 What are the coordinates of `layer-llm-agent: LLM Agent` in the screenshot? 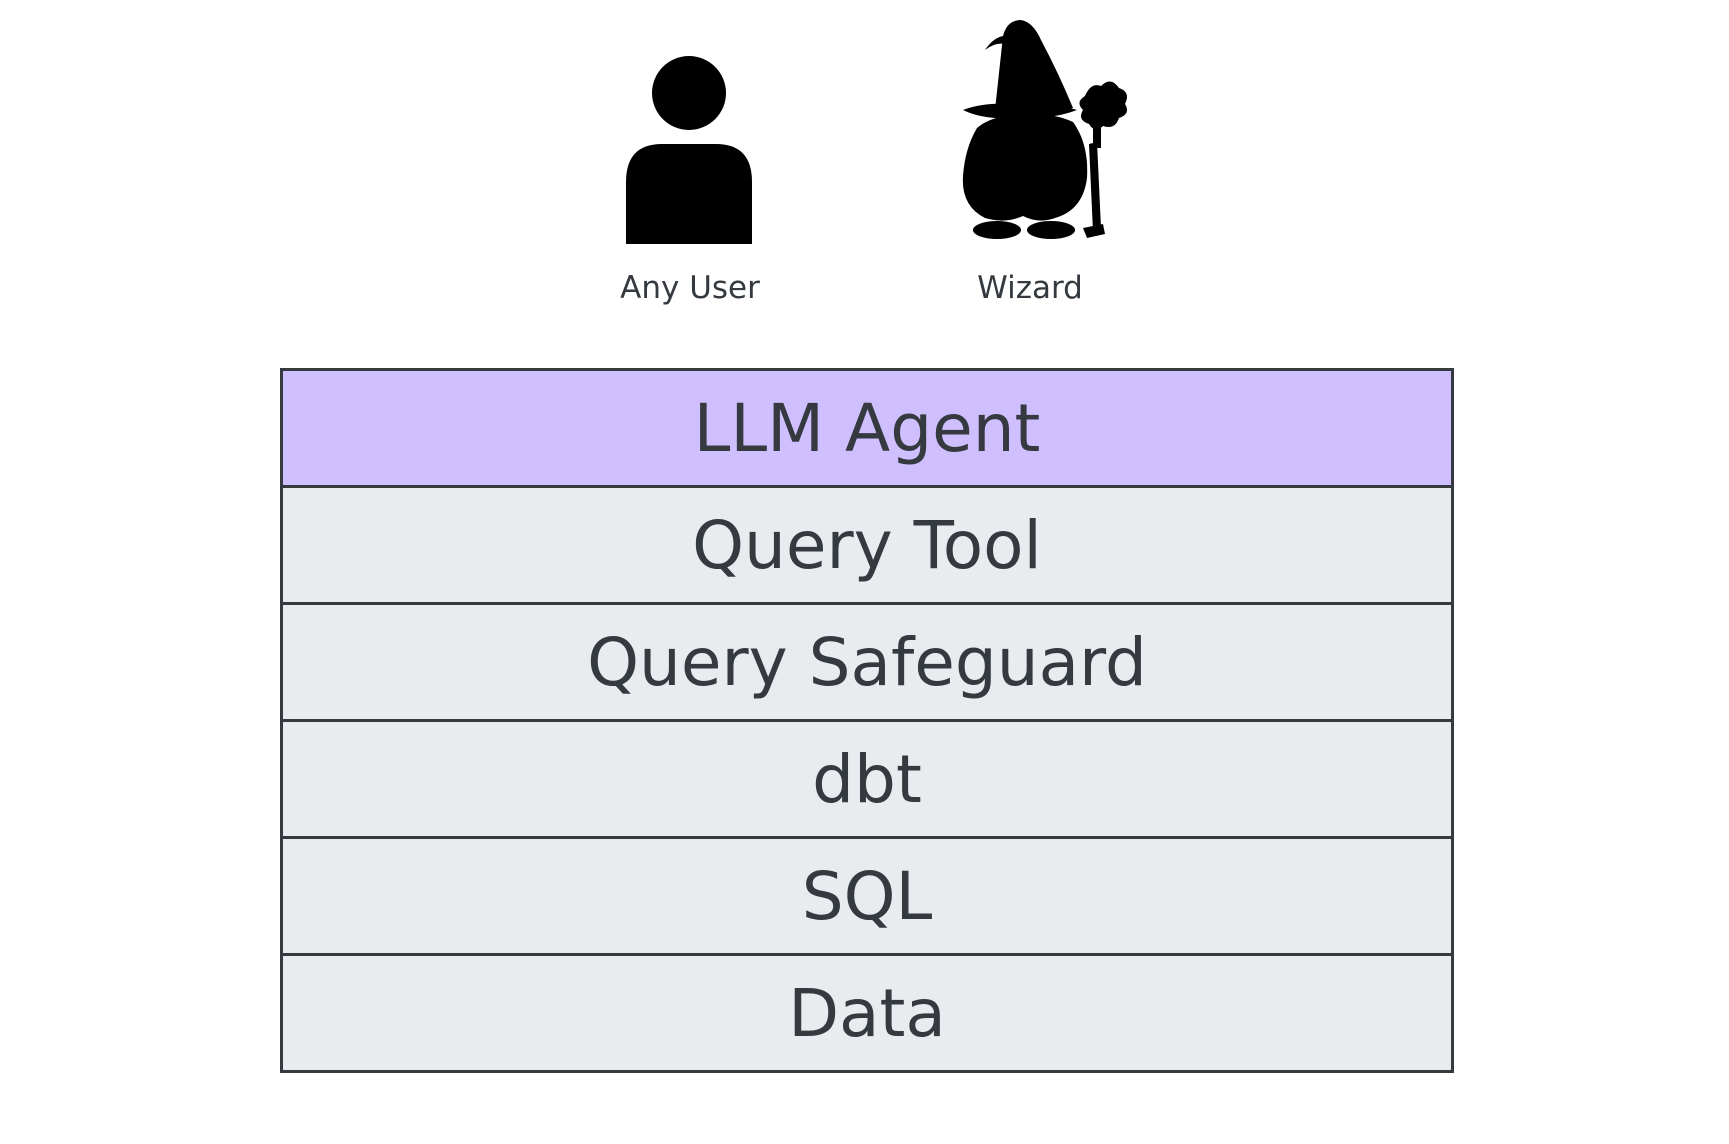 It's located at (867, 428).